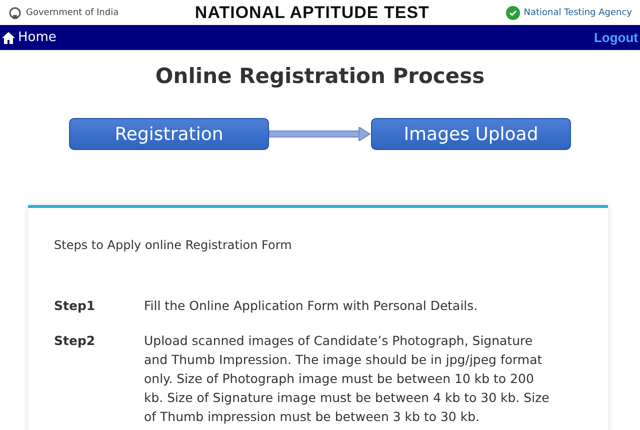 The height and width of the screenshot is (430, 640). What do you see at coordinates (173, 245) in the screenshot?
I see `card-intro: Steps to Apply online Registration Form` at bounding box center [173, 245].